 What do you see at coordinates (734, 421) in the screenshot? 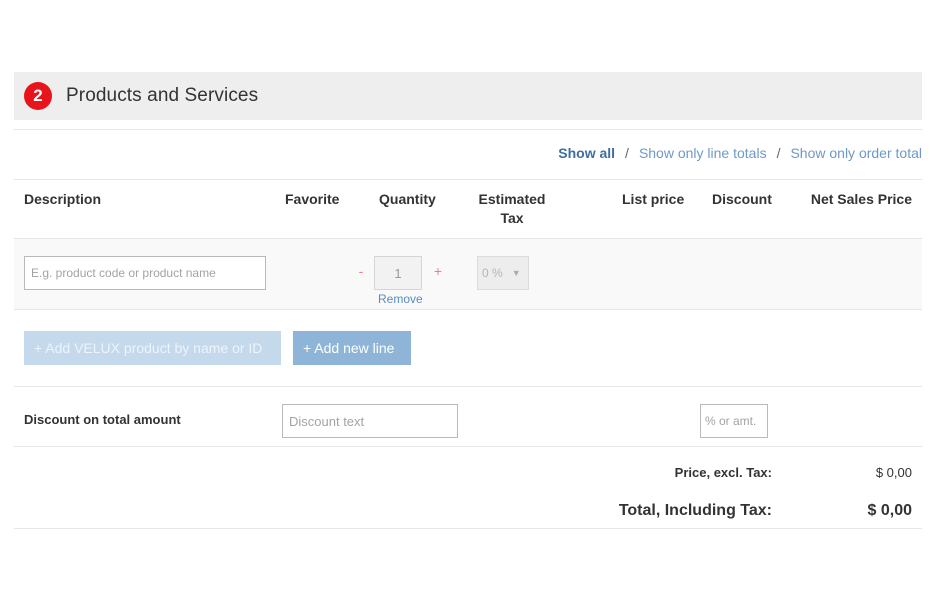
I see `discount-amount-input` at bounding box center [734, 421].